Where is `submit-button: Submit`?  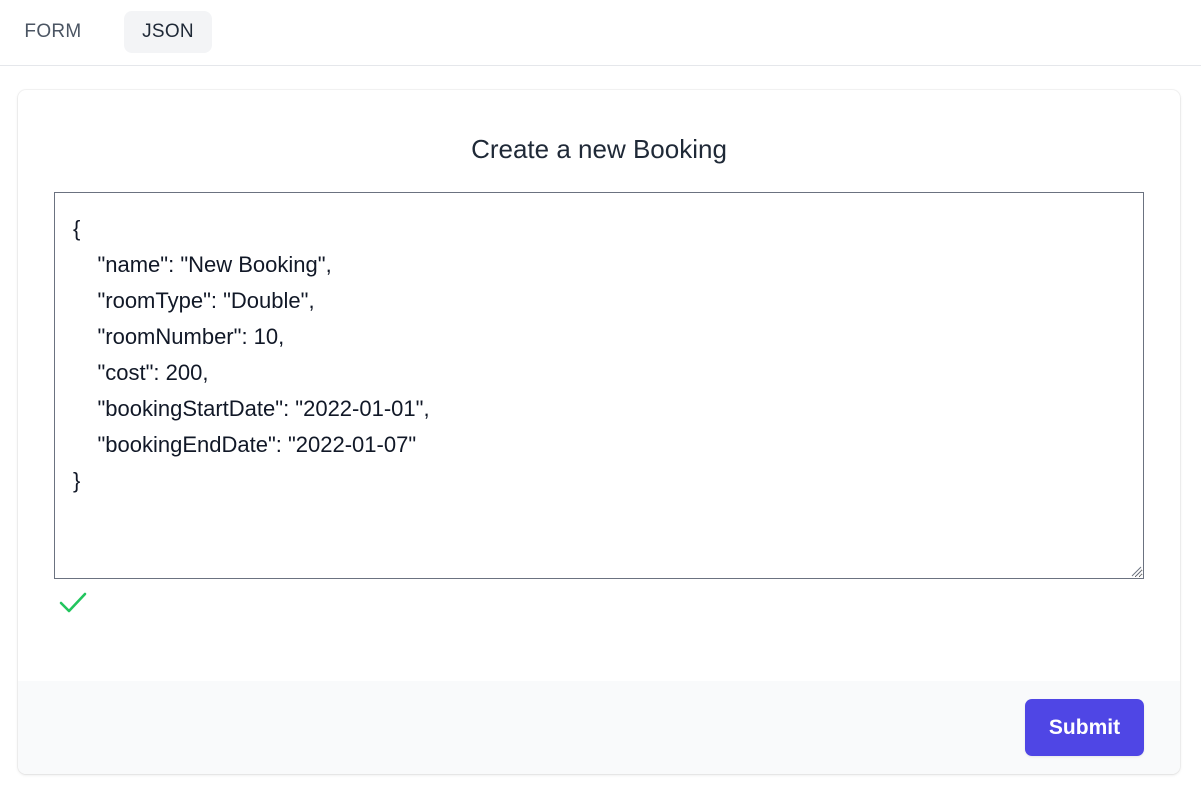
submit-button: Submit is located at coordinates (1084, 727).